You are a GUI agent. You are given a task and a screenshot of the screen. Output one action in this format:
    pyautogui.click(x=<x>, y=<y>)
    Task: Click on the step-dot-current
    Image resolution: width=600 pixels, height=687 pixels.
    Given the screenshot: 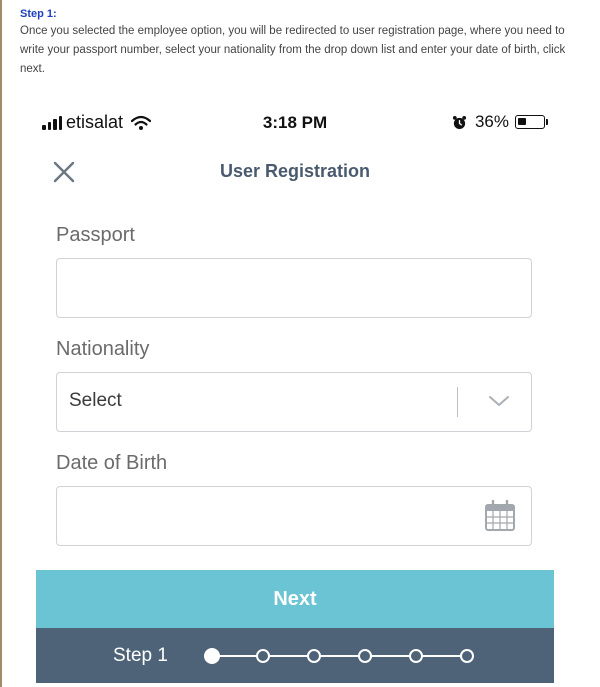 What is the action you would take?
    pyautogui.click(x=212, y=656)
    